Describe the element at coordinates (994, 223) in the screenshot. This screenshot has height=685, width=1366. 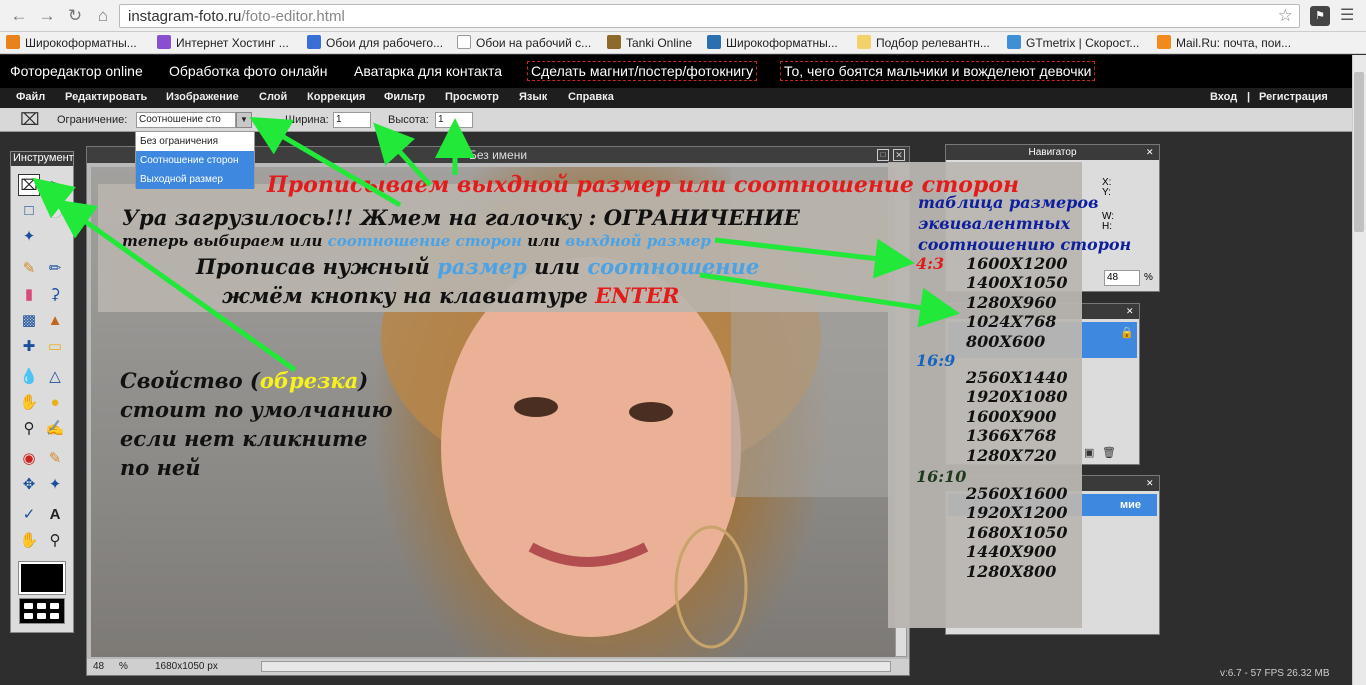
I see `sizes-heading-1: эквивалентных` at that location.